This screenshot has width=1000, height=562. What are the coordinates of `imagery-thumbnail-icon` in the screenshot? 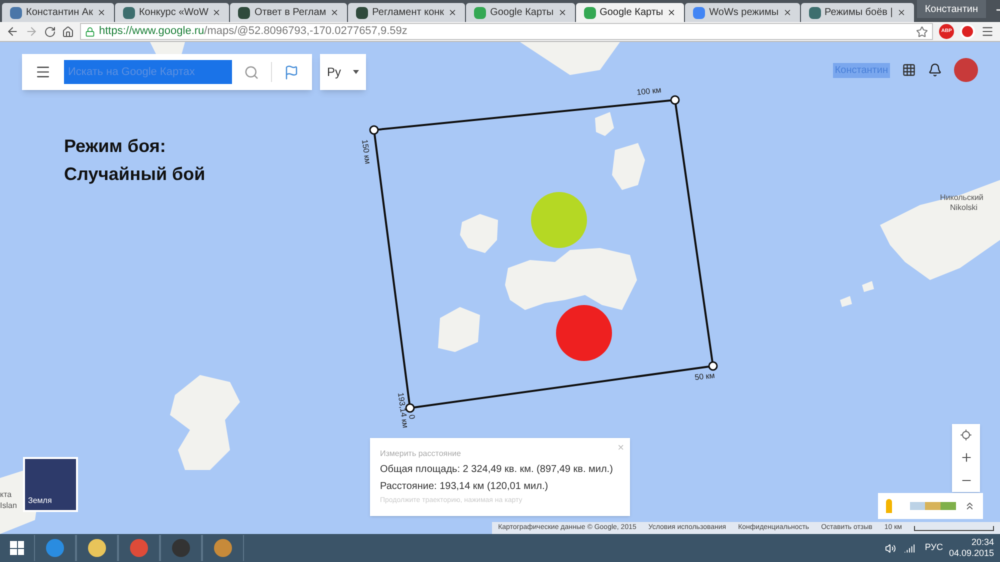 It's located at (933, 506).